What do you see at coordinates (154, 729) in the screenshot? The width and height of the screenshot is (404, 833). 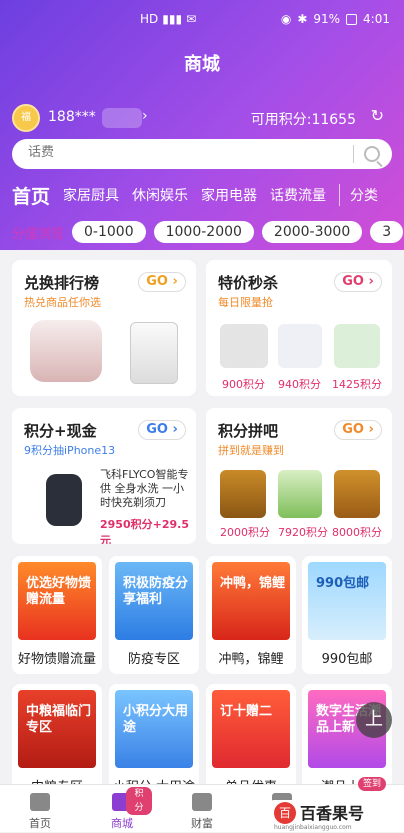 I see `tile-banner: 小积分大用途` at bounding box center [154, 729].